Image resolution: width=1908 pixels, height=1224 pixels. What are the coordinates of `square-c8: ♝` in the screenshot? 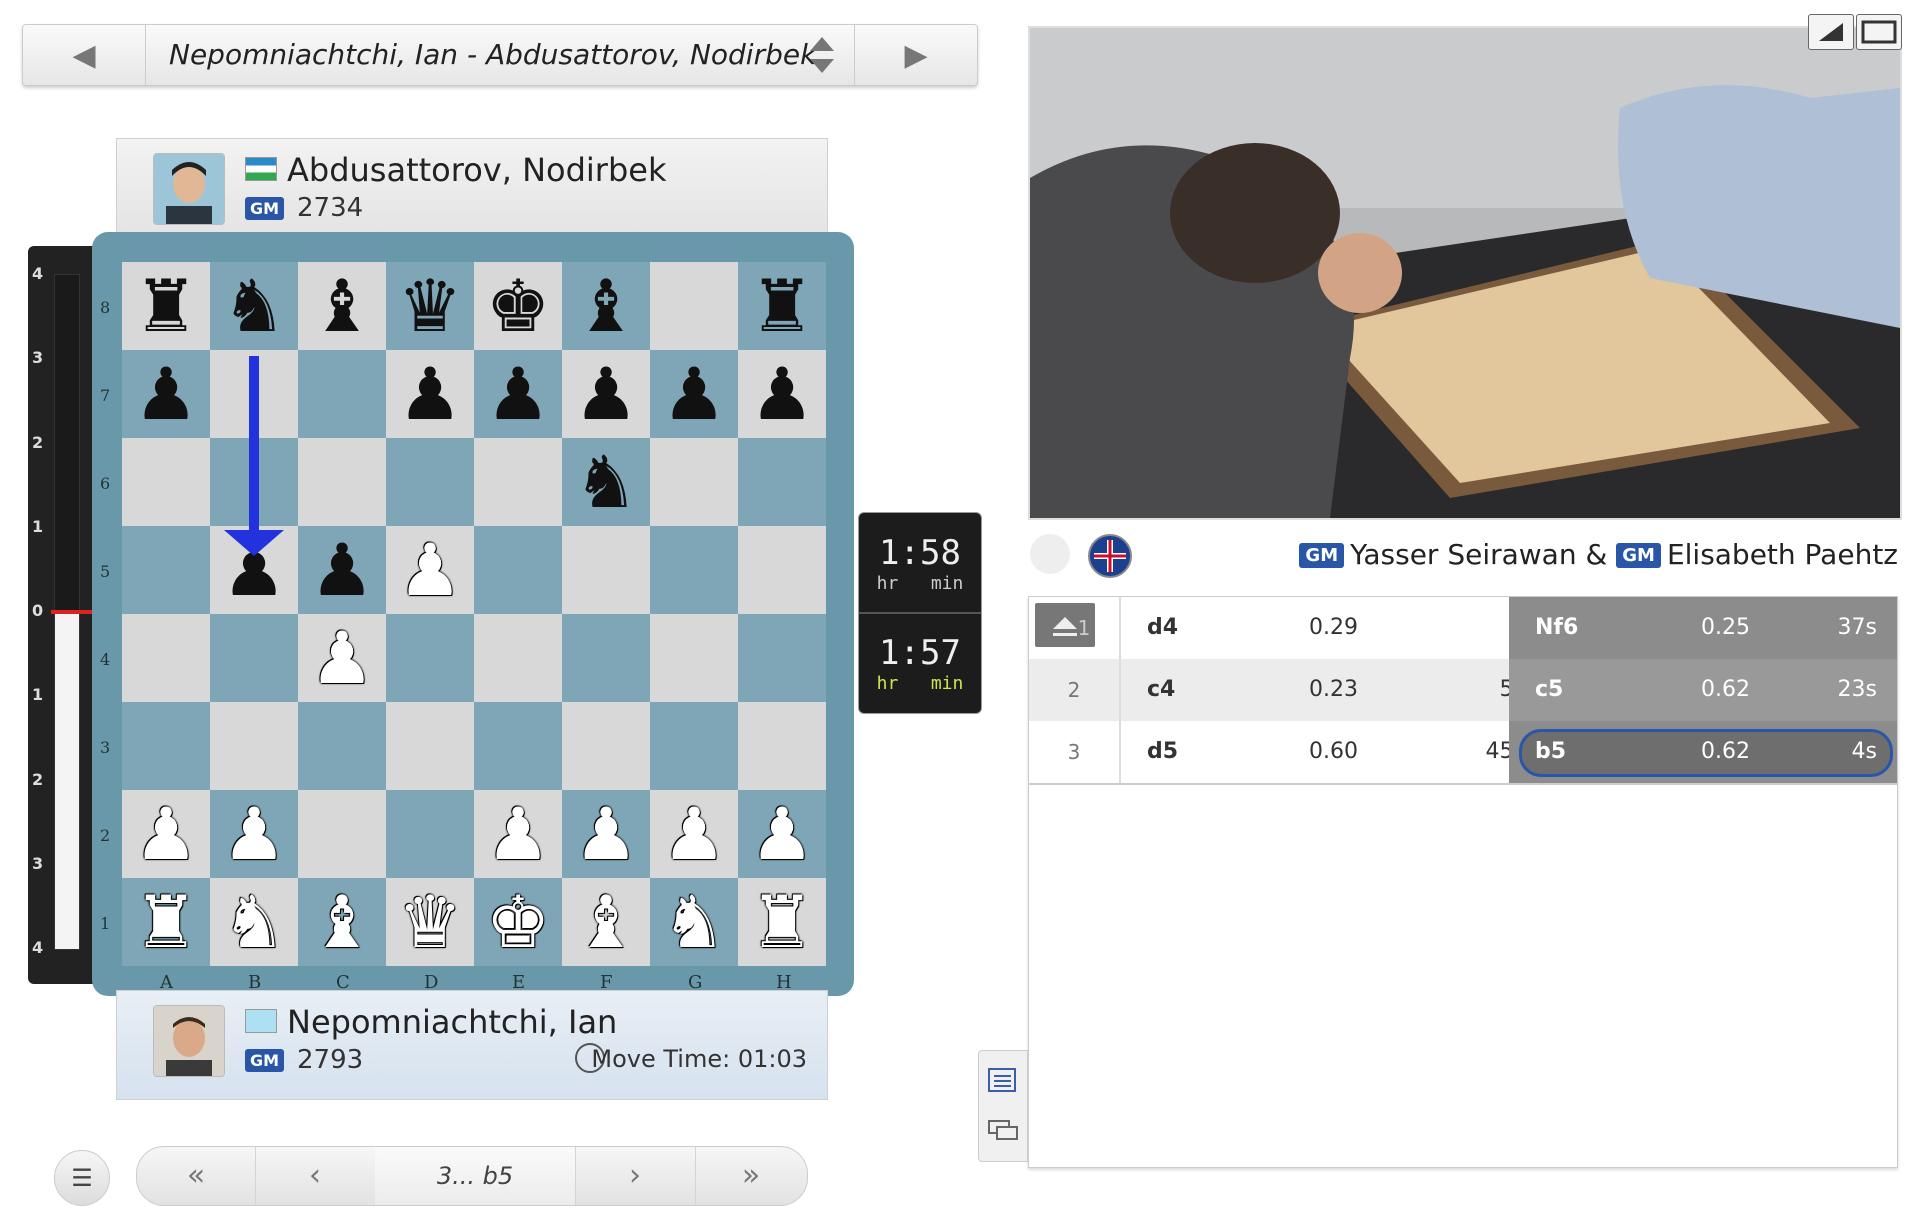 It's located at (342, 306).